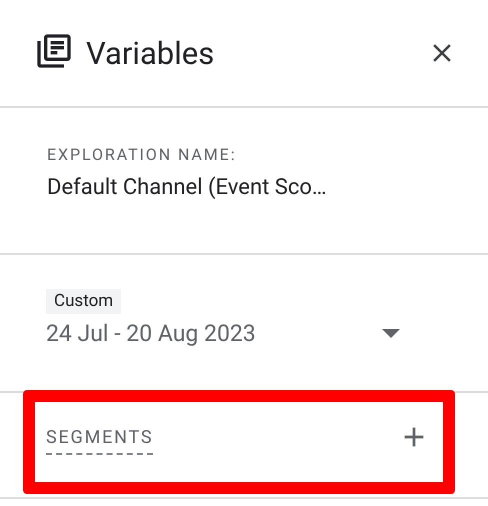  What do you see at coordinates (100, 442) in the screenshot?
I see `segments-label: SEGMENTS` at bounding box center [100, 442].